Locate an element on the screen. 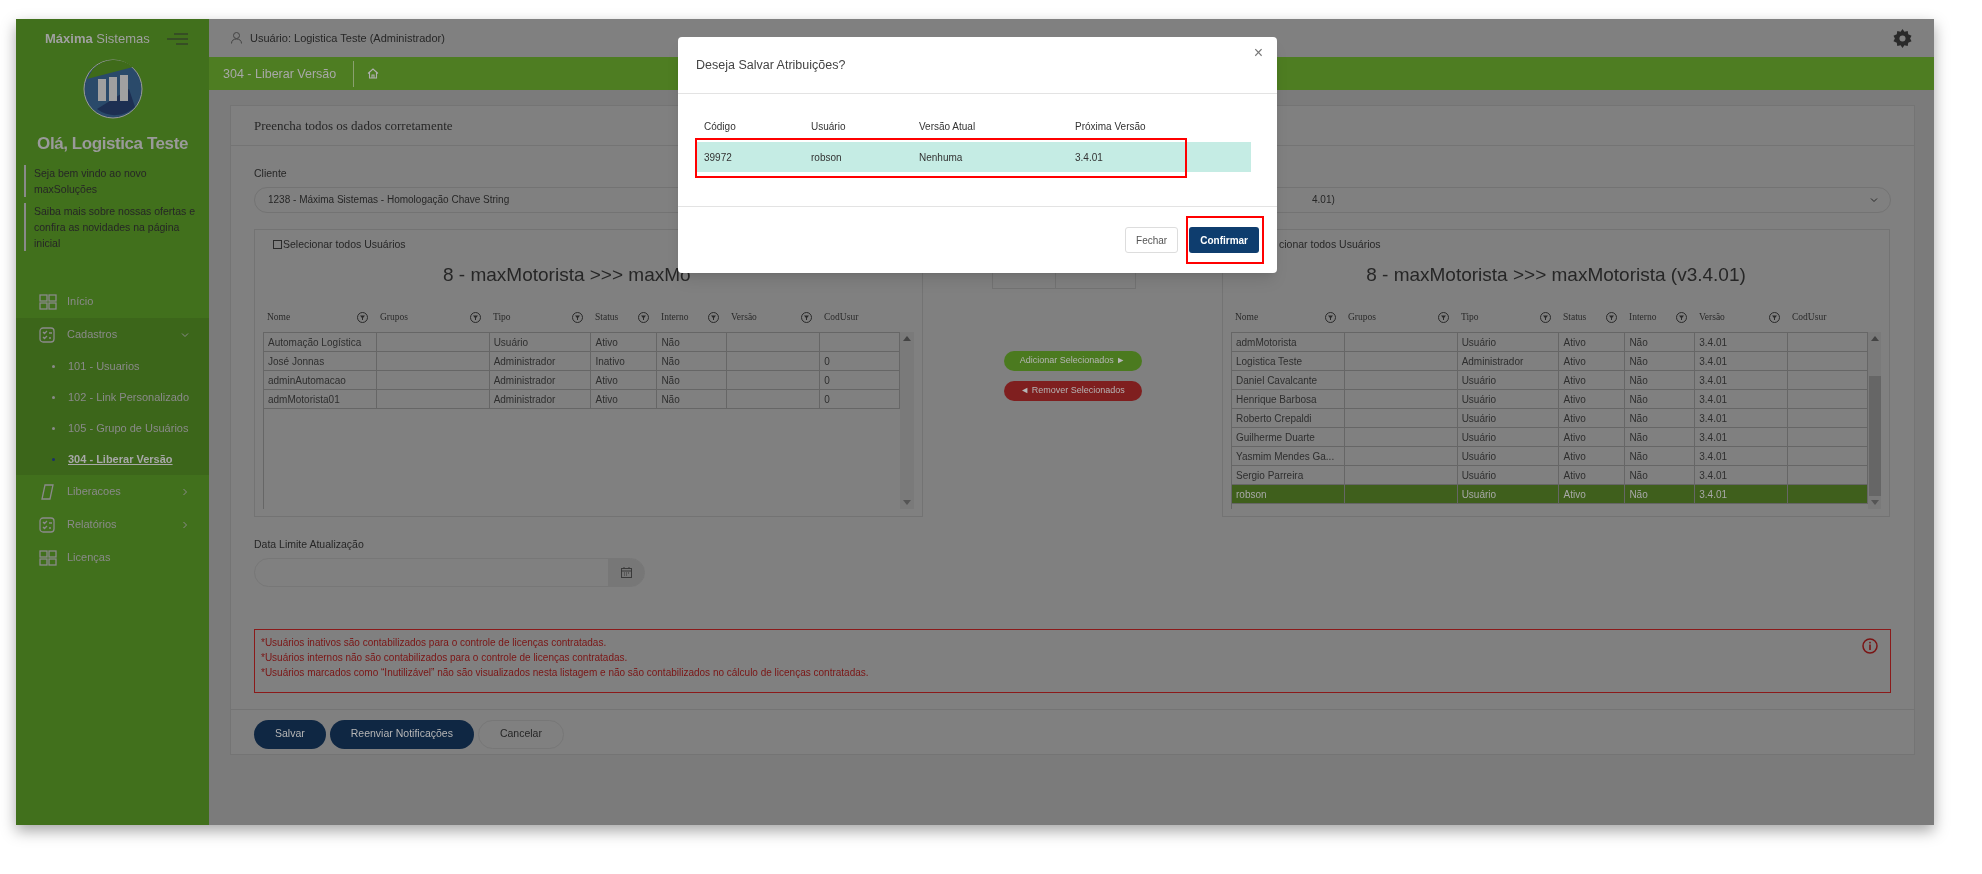  table-row: admMotorista Usuário Ativo Não 3.4.01 is located at coordinates (1550, 342).